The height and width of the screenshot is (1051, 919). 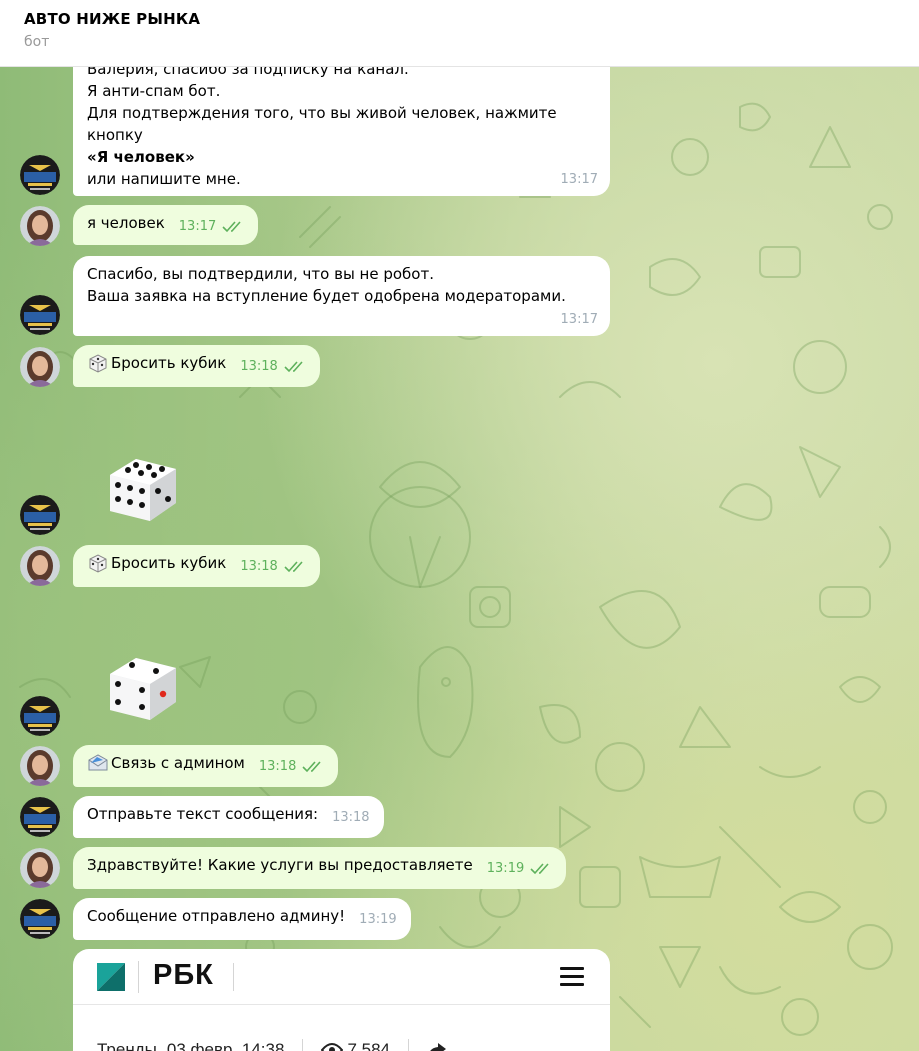 What do you see at coordinates (368, 1045) in the screenshot?
I see `rbc-views: 7 584` at bounding box center [368, 1045].